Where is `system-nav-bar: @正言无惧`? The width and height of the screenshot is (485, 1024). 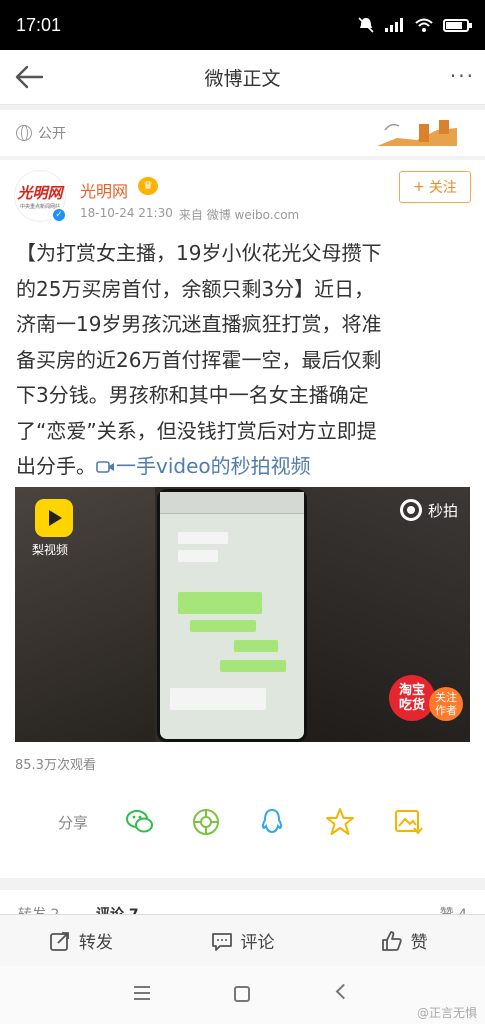 system-nav-bar: @正言无惧 is located at coordinates (242, 995).